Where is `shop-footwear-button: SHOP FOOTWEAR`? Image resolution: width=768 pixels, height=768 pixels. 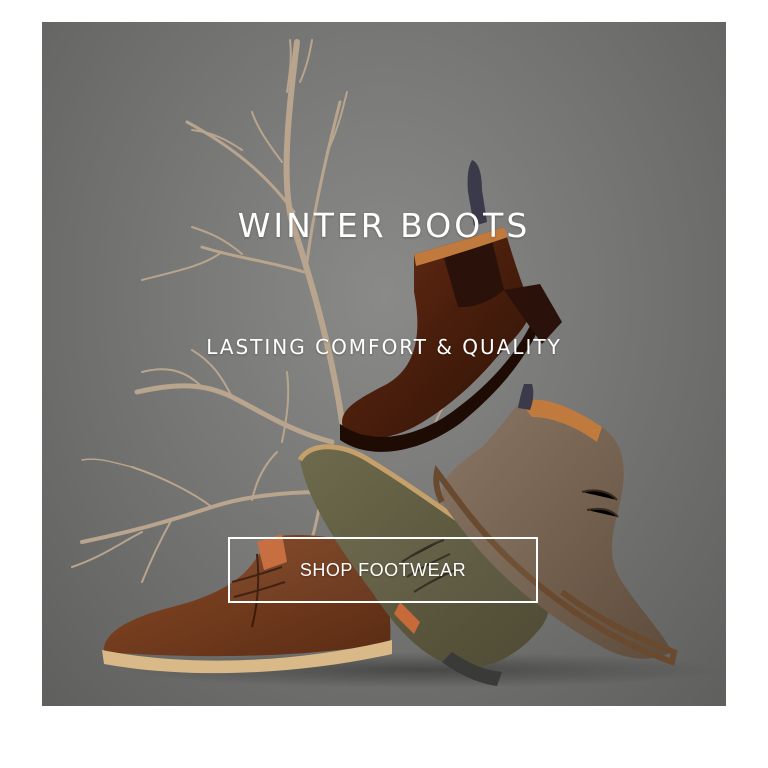
shop-footwear-button: SHOP FOOTWEAR is located at coordinates (383, 570).